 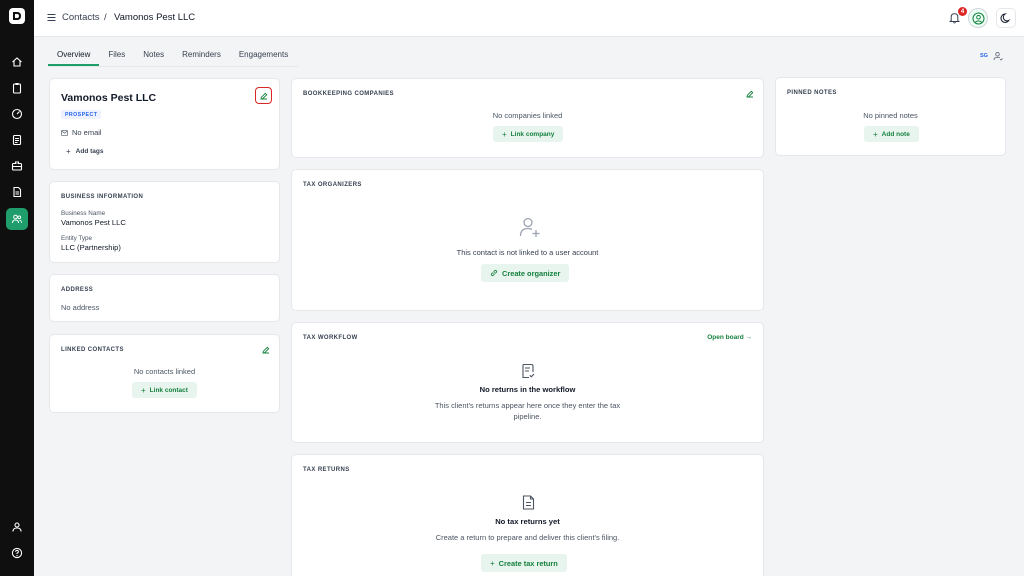 I want to click on link-icon, so click(x=494, y=273).